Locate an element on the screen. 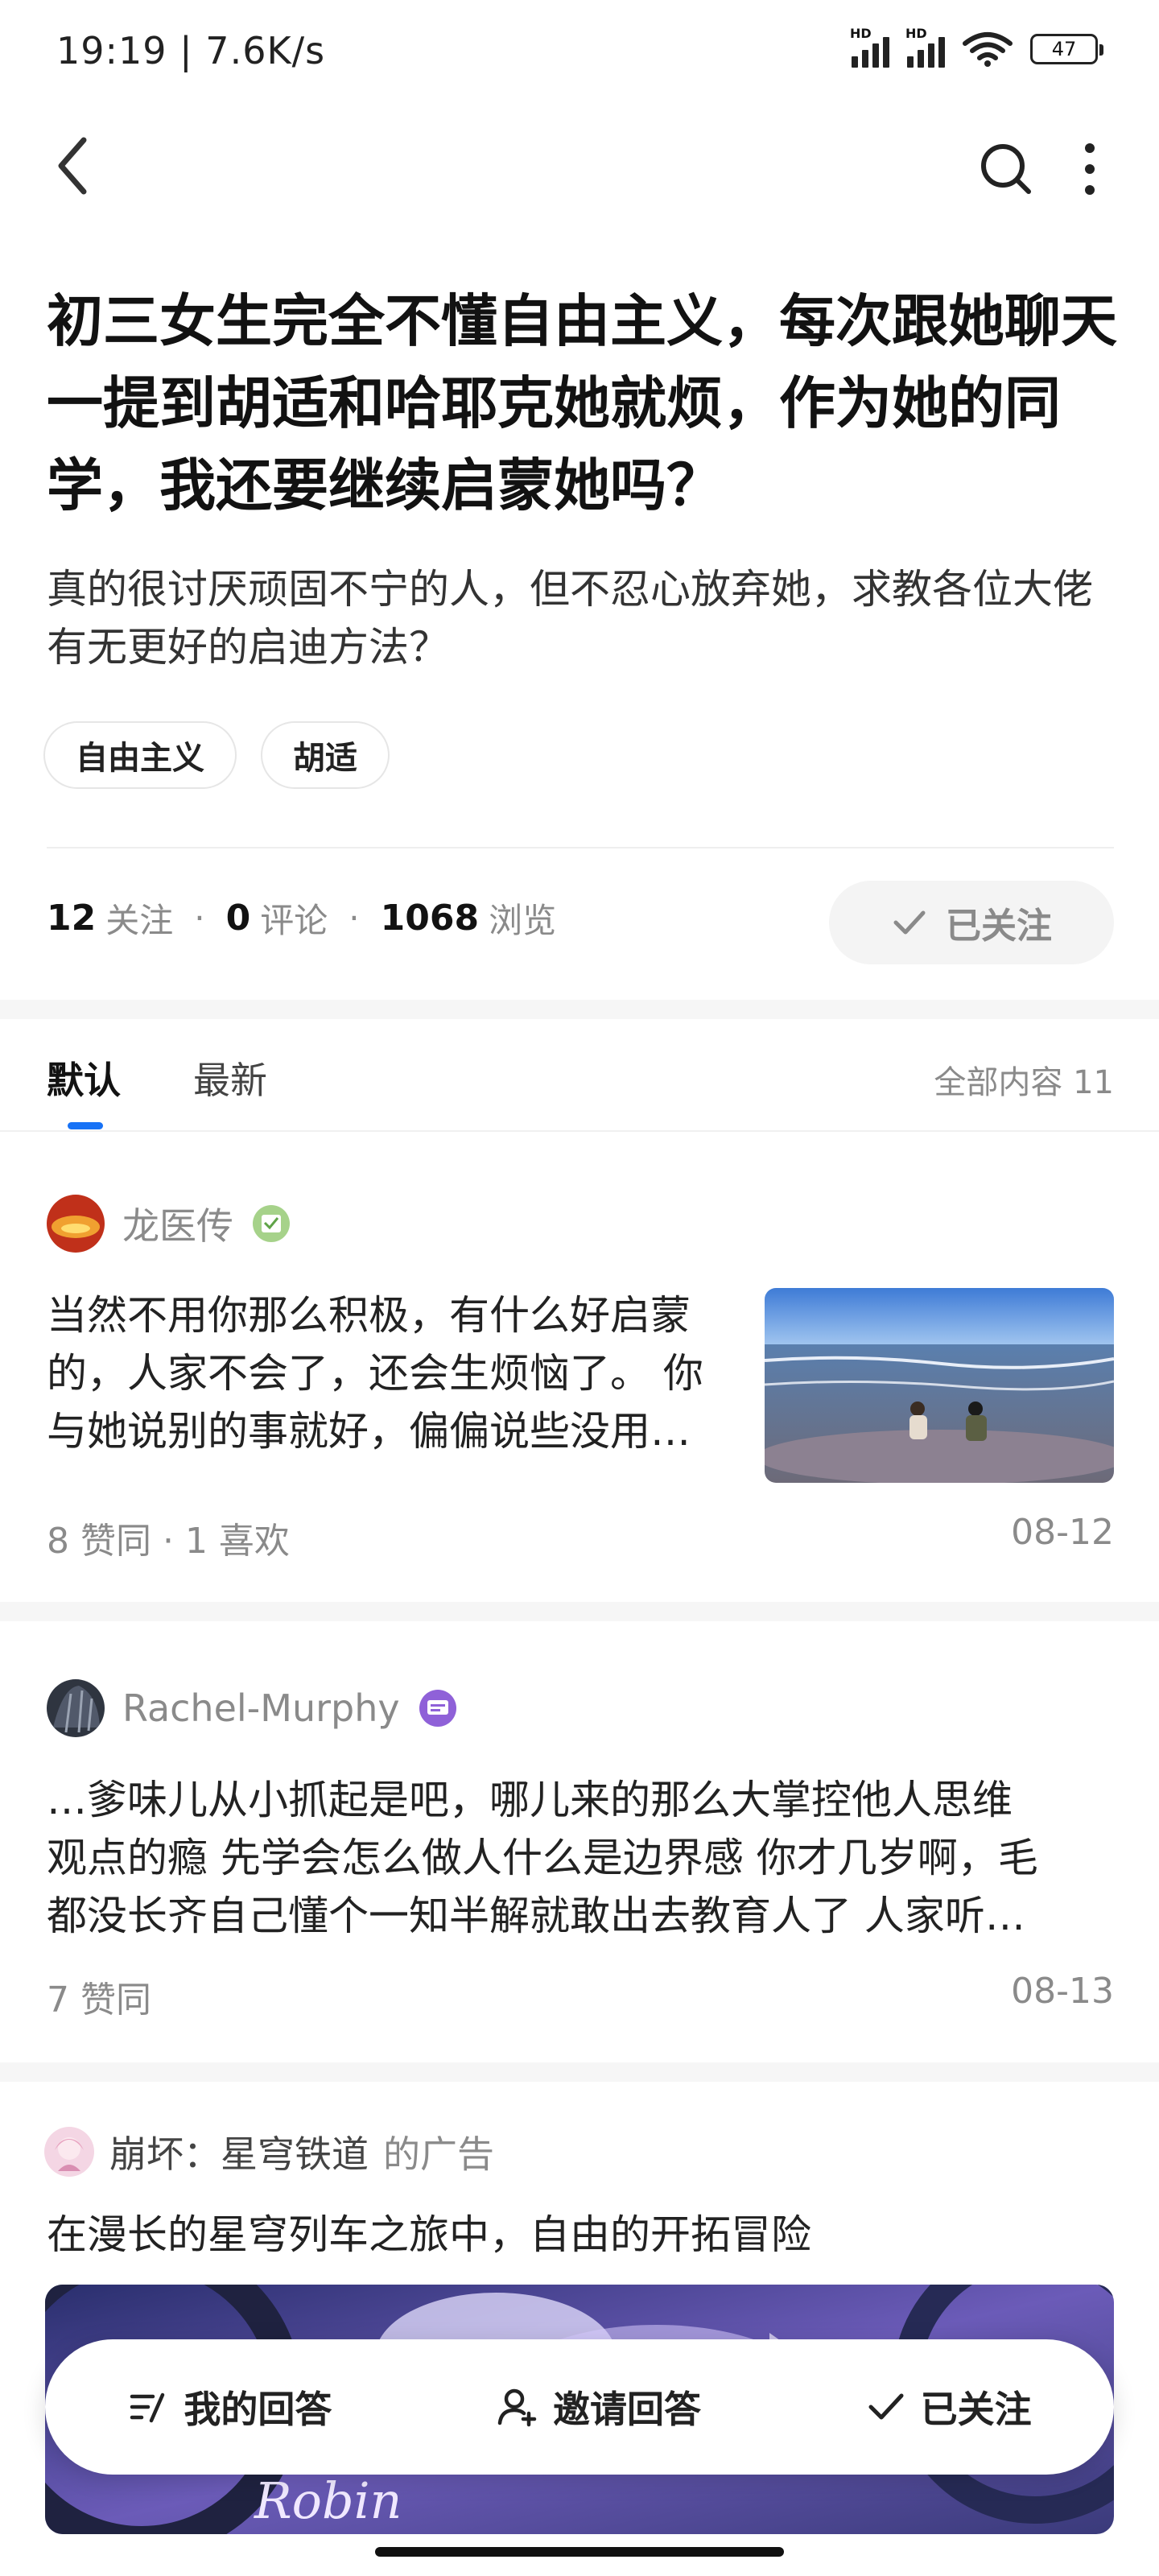 Image resolution: width=1159 pixels, height=2576 pixels. status-icons: HD HD 47 is located at coordinates (976, 47).